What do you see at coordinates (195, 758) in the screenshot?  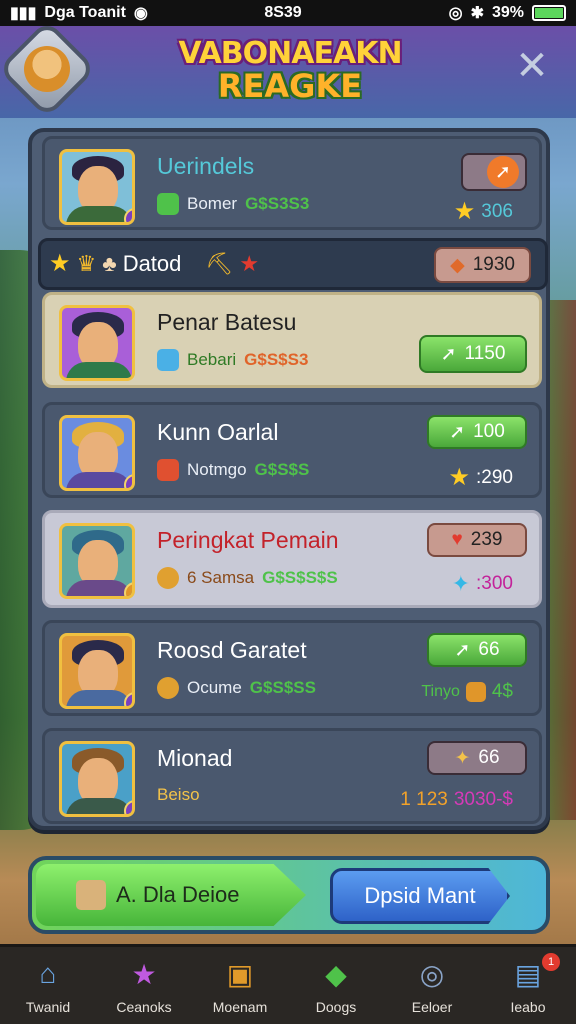 I see `player-name: Mionad` at bounding box center [195, 758].